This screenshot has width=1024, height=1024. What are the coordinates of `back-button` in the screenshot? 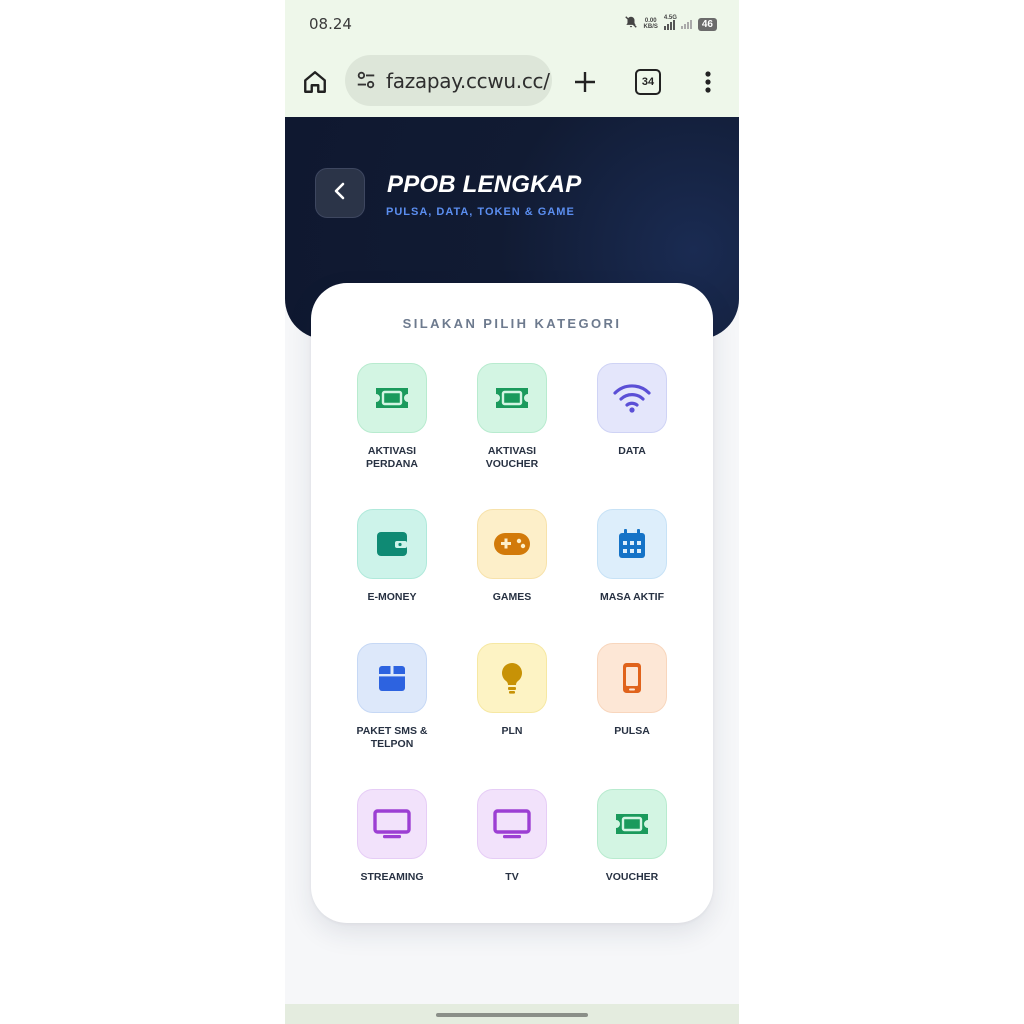 It's located at (340, 193).